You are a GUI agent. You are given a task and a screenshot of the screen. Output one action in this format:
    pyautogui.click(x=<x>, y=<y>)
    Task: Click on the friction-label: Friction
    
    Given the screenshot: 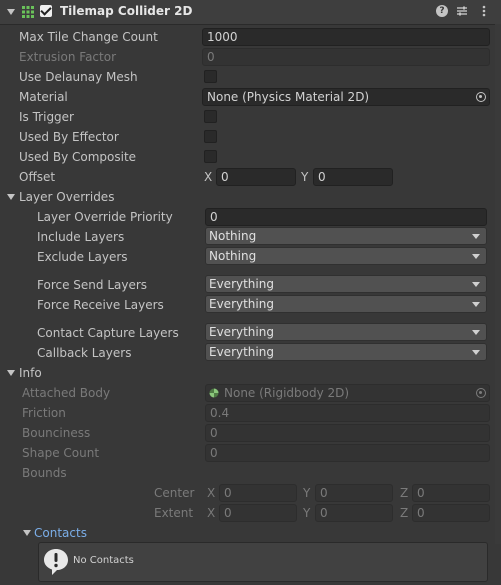 What is the action you would take?
    pyautogui.click(x=44, y=413)
    